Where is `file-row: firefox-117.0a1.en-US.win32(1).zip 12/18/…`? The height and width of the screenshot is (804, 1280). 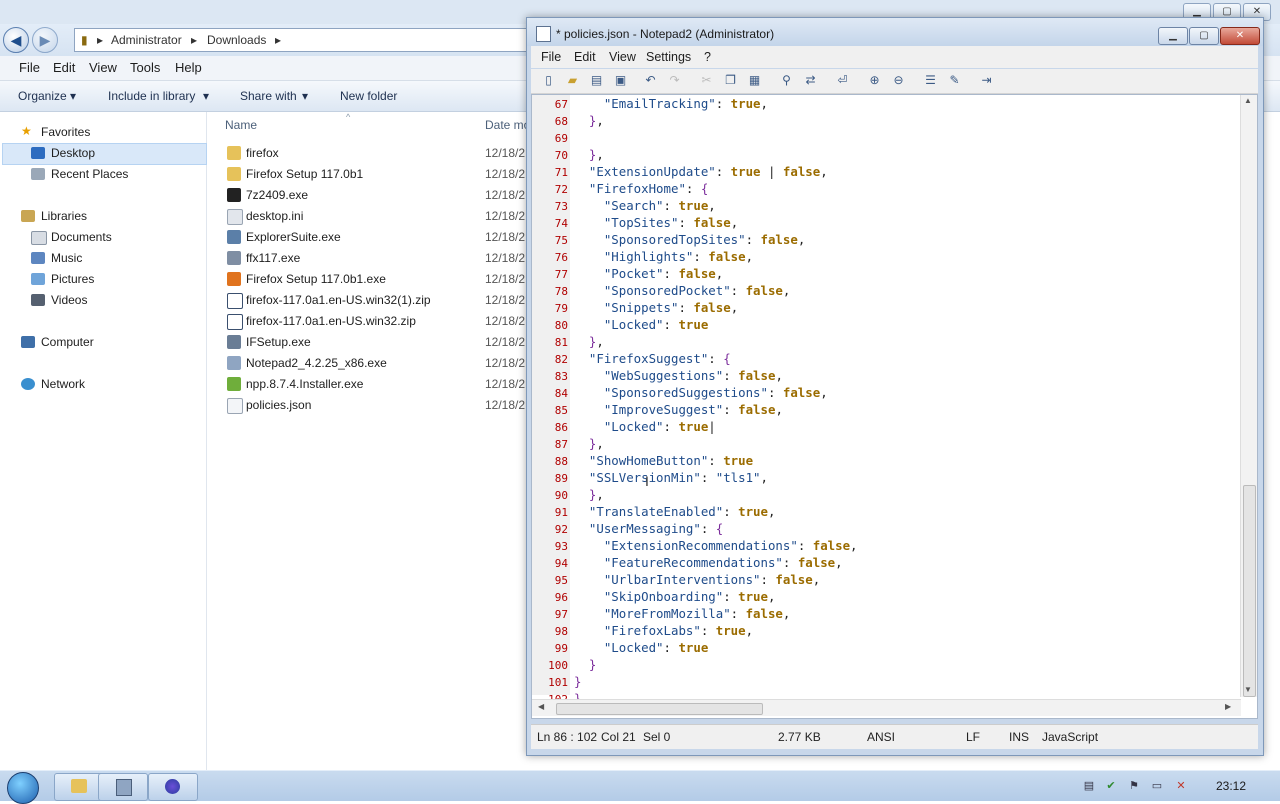
file-row: firefox-117.0a1.en-US.win32(1).zip 12/18/… is located at coordinates (380, 300).